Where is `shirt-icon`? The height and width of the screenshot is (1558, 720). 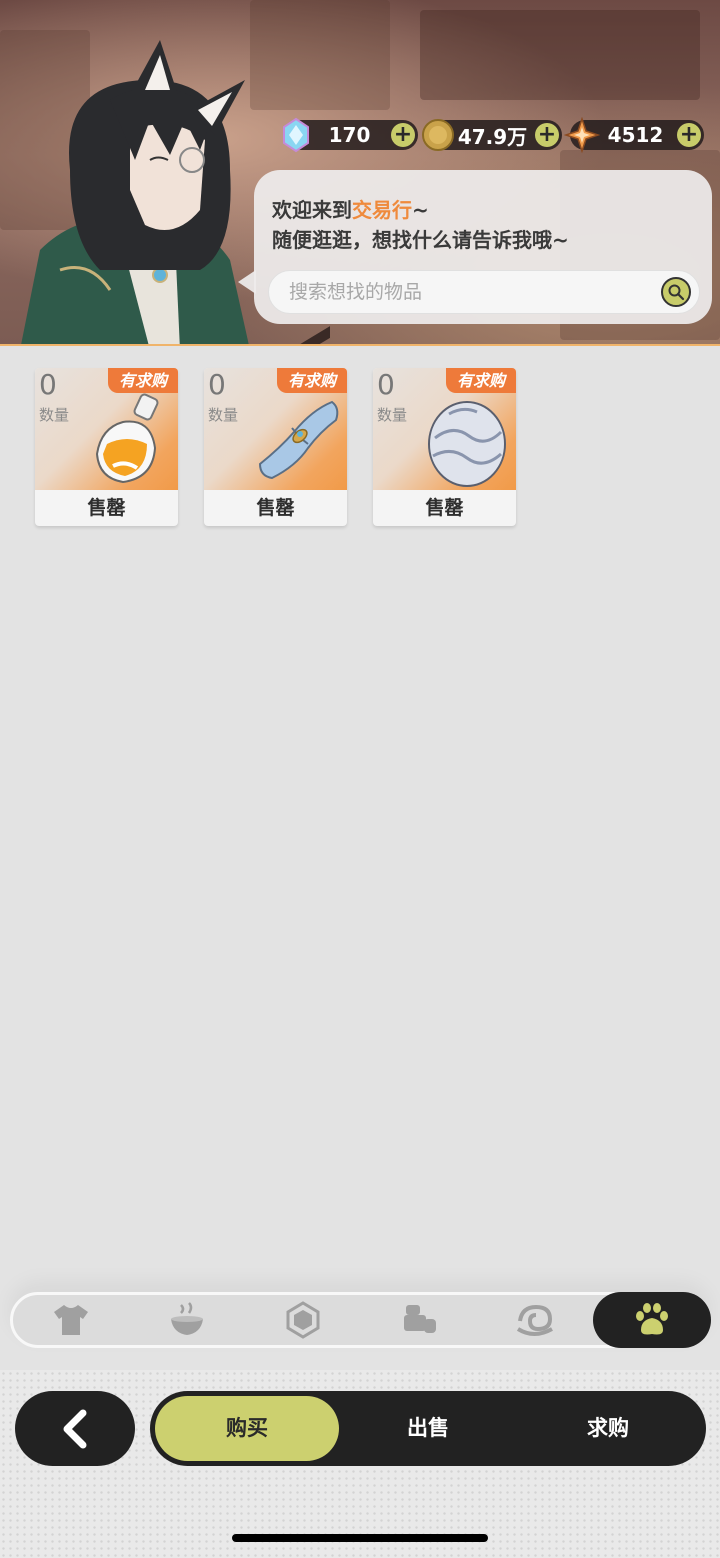
shirt-icon is located at coordinates (71, 1320).